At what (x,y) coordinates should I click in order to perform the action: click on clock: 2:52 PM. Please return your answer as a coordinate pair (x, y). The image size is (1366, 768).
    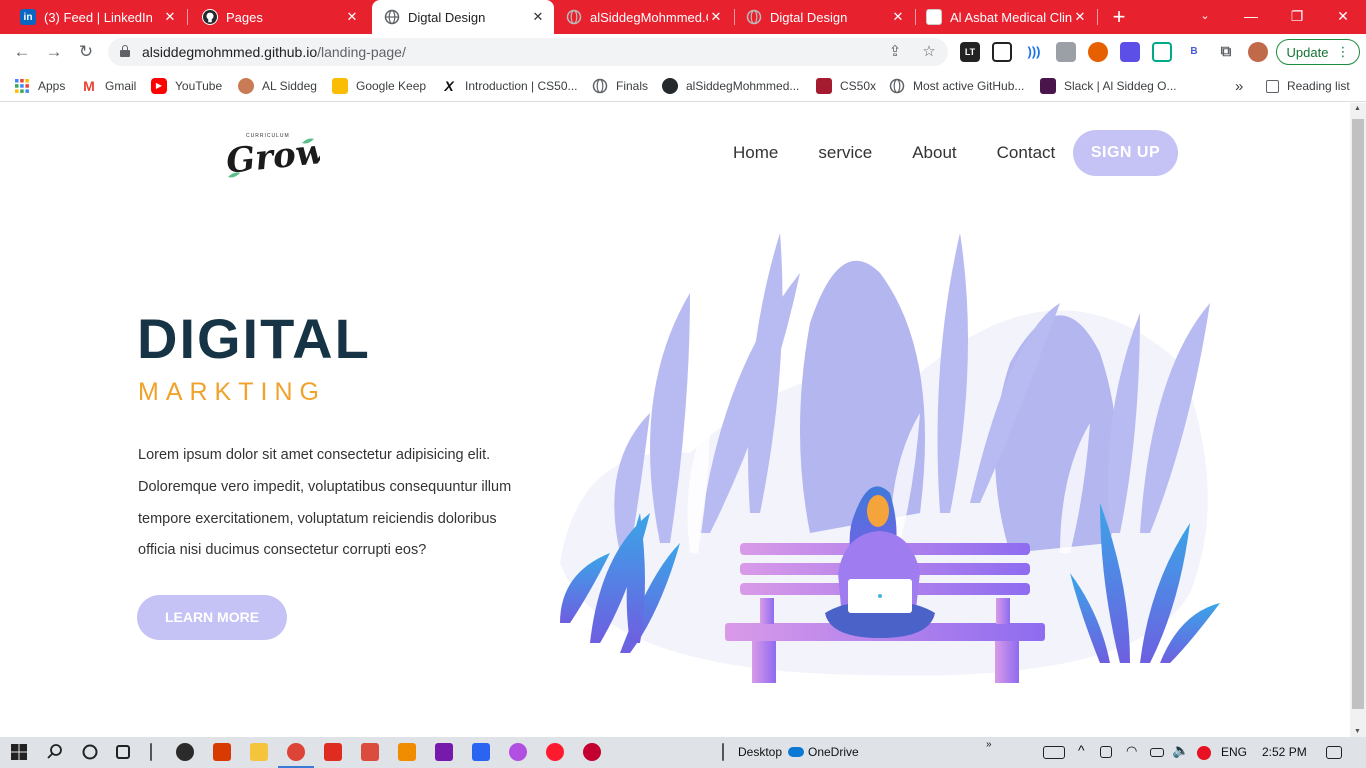
    Looking at the image, I should click on (1284, 752).